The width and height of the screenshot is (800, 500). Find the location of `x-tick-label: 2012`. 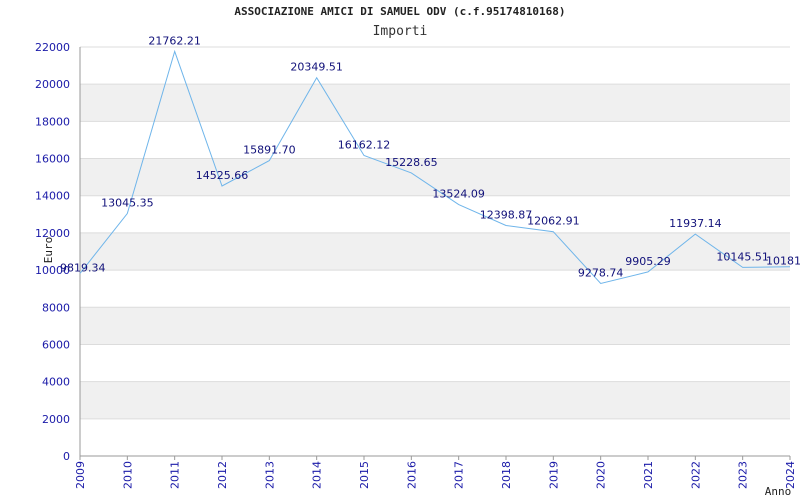

x-tick-label: 2012 is located at coordinates (222, 475).